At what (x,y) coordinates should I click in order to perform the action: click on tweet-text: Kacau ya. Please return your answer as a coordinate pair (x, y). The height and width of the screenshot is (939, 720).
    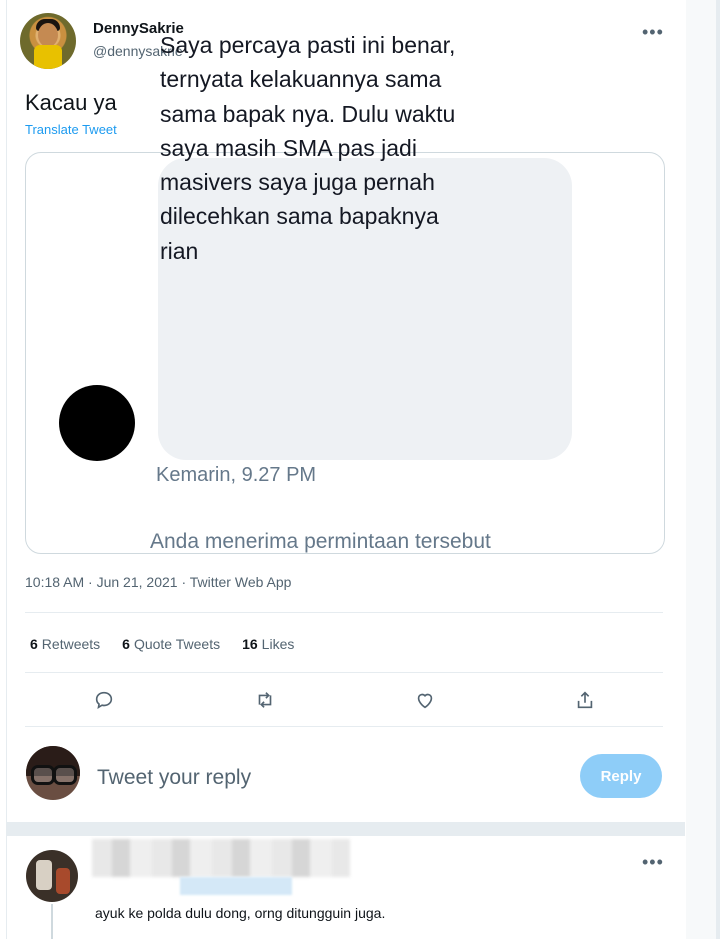
    Looking at the image, I should click on (71, 102).